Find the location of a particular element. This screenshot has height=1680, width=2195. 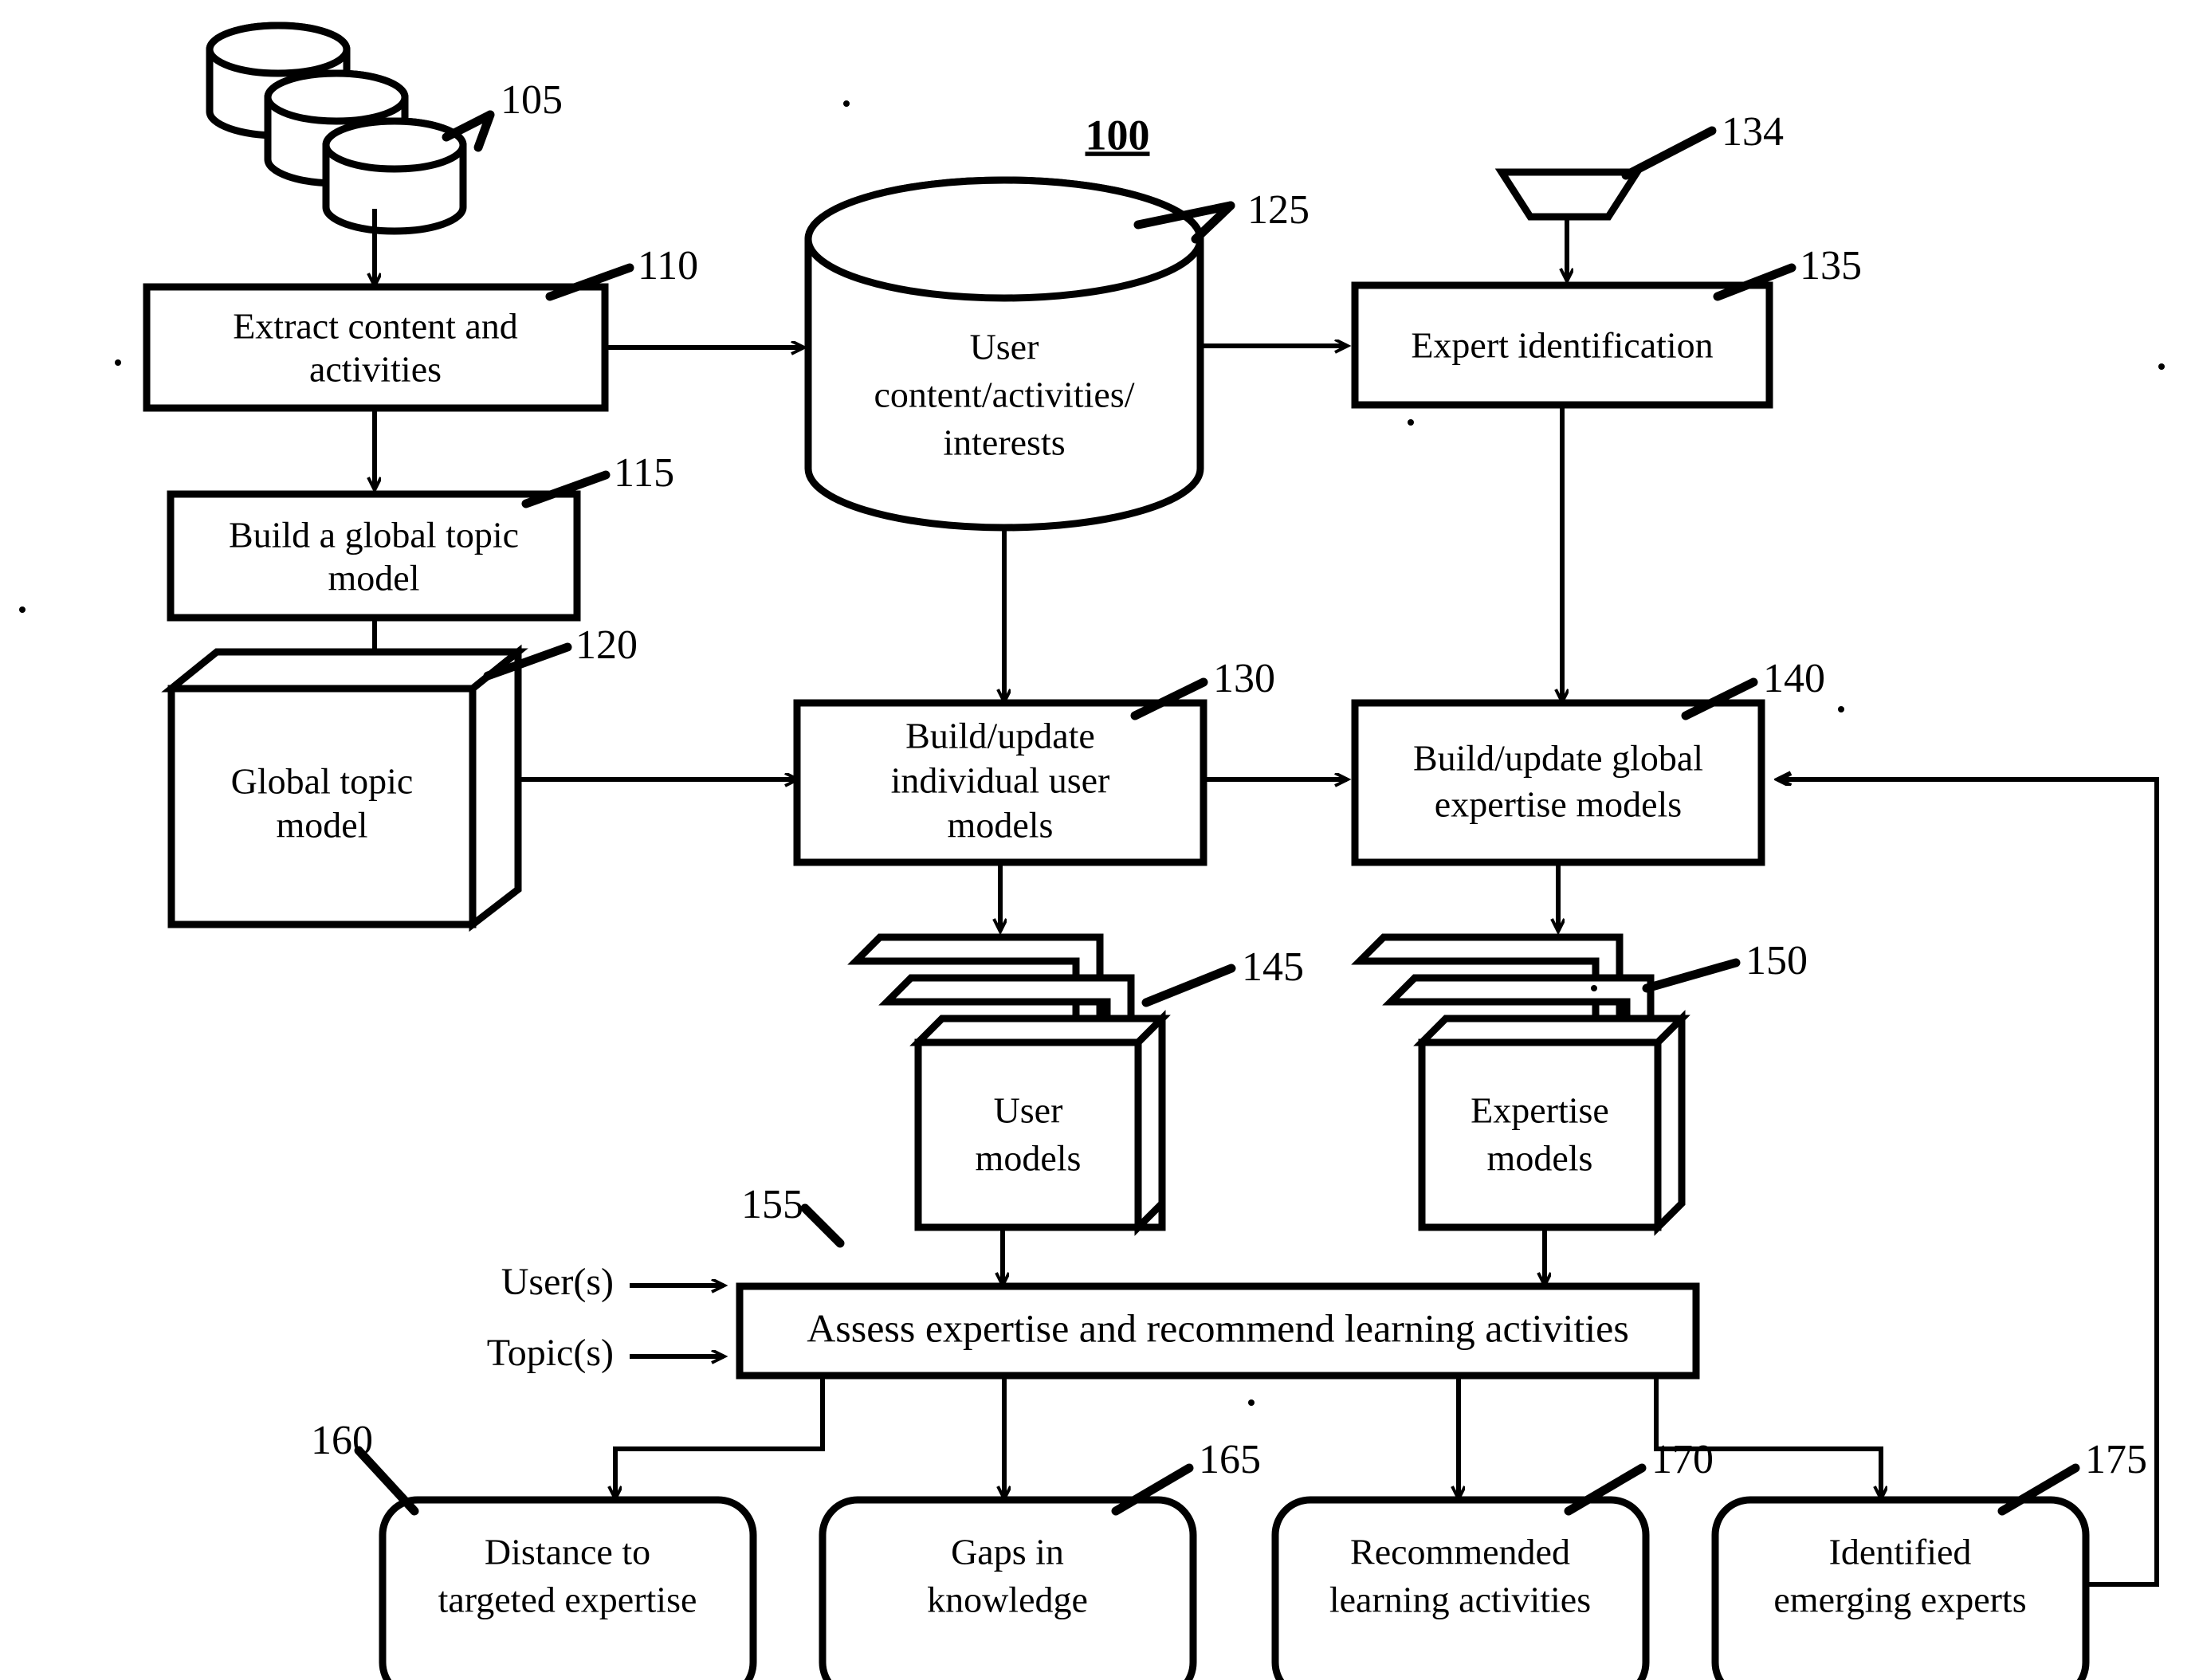

node-140-build-expertise-models: 140 Build/update global expertise models is located at coordinates (1588, 761).